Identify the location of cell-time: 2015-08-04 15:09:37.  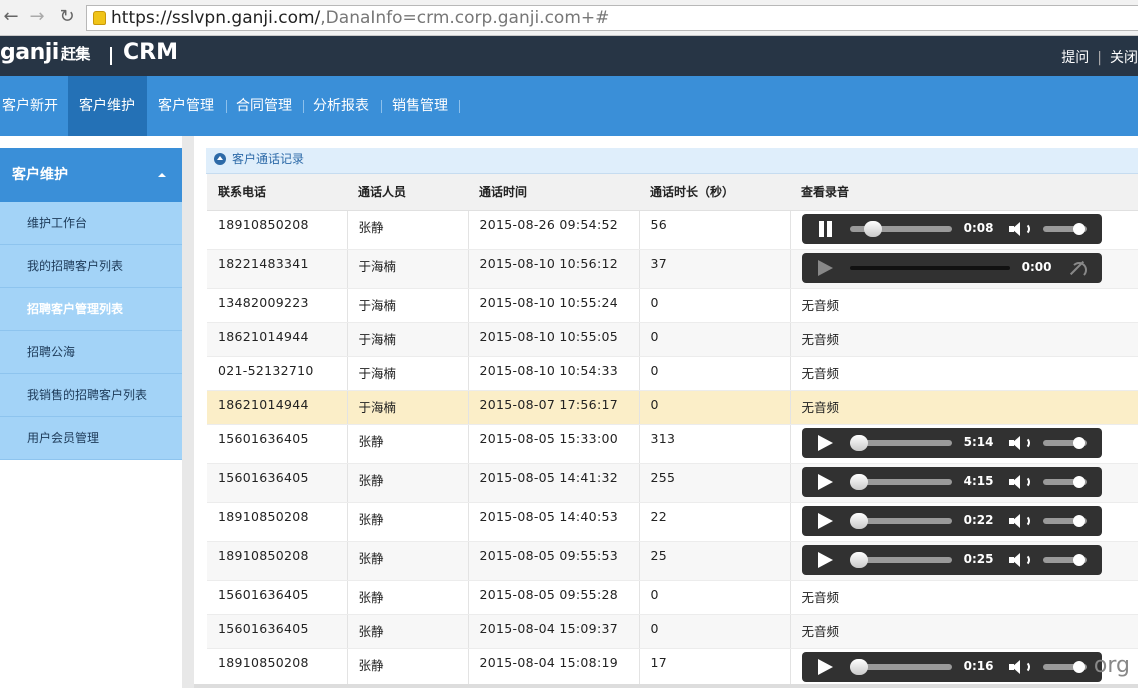
(554, 631).